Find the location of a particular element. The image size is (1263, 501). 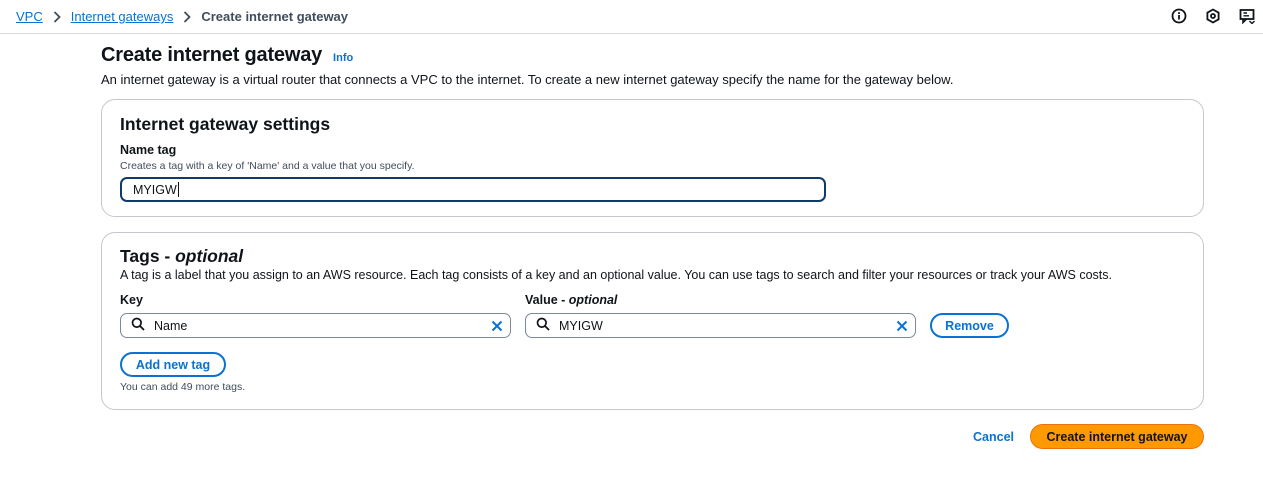

tag-key-value: Name is located at coordinates (171, 325).